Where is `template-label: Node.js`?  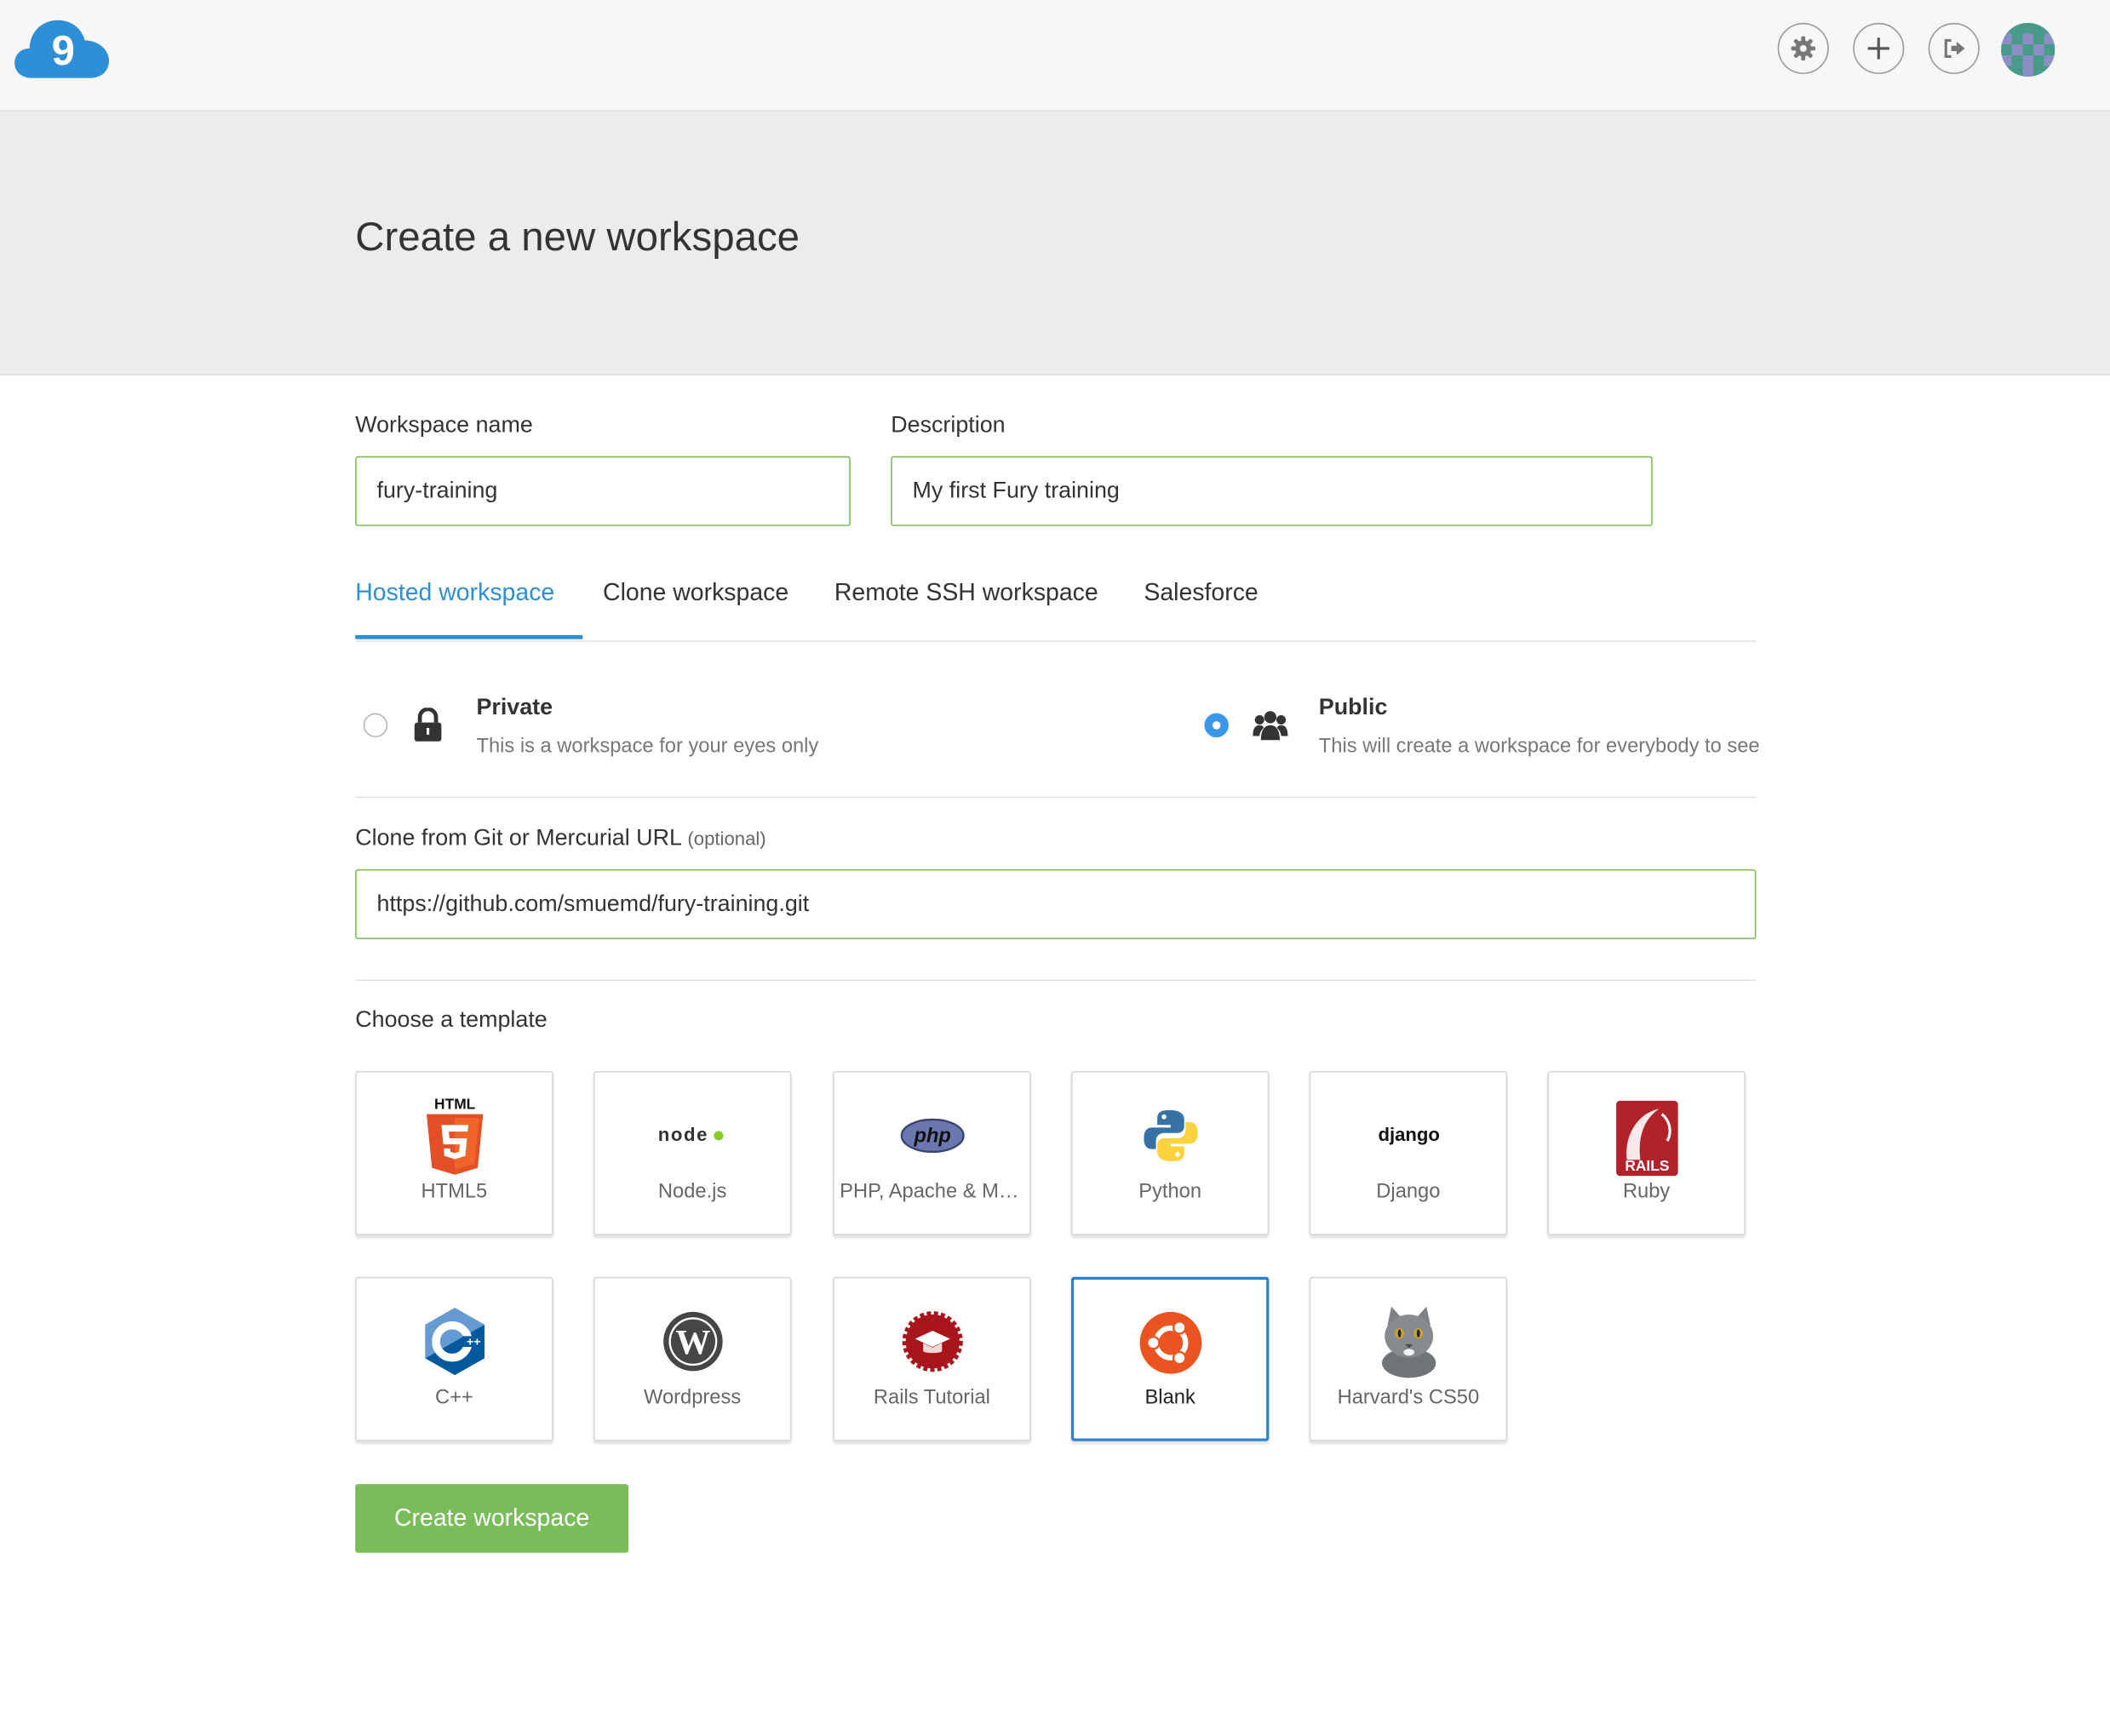
template-label: Node.js is located at coordinates (692, 1191).